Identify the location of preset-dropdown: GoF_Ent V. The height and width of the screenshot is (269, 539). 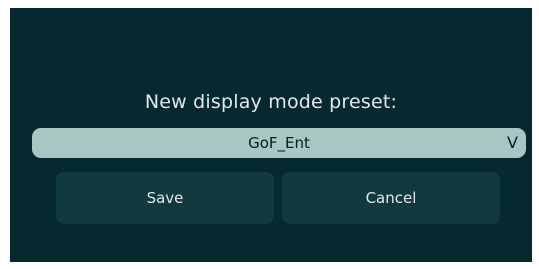
(279, 143).